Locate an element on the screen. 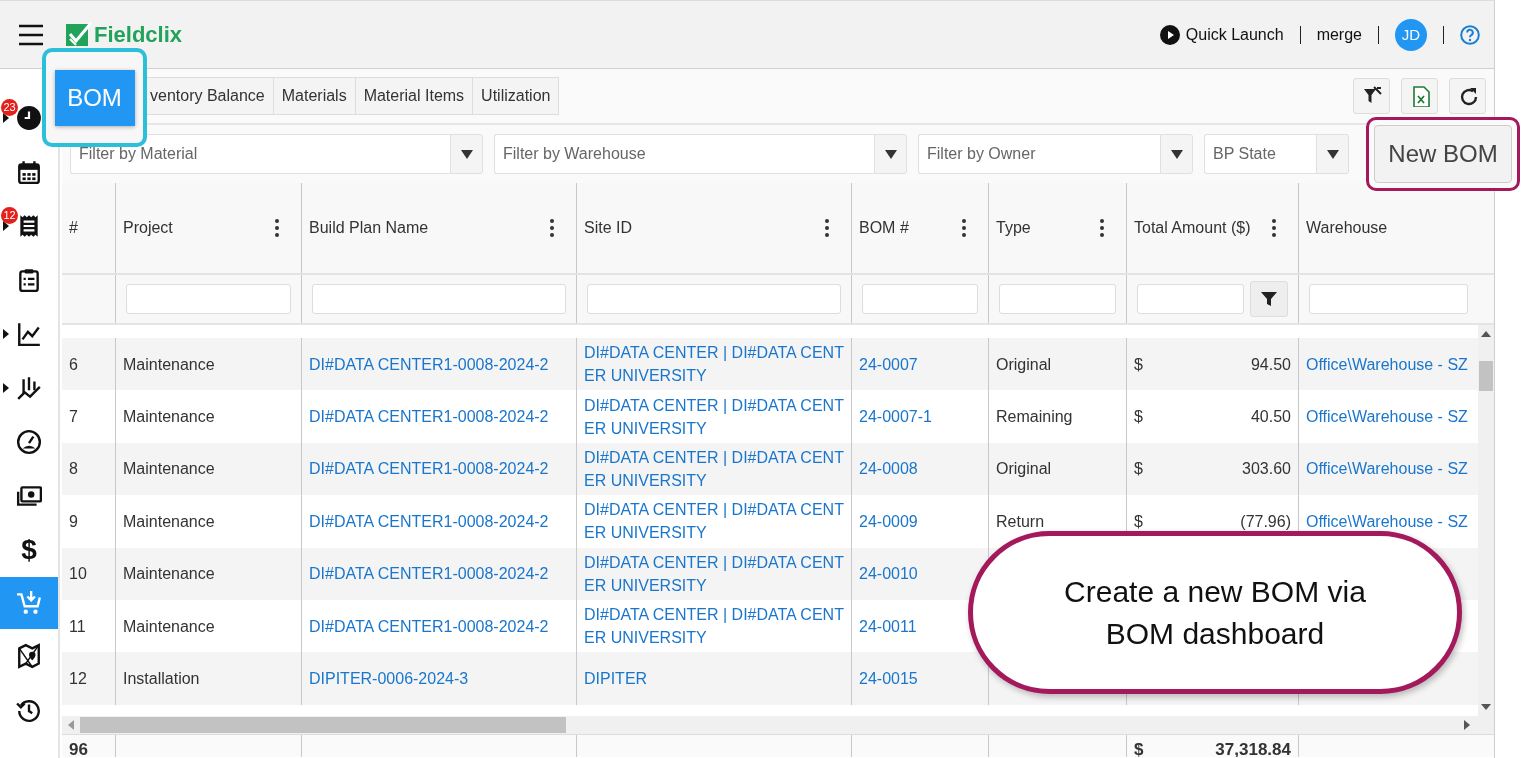  quick-launch-button: Quick Launch is located at coordinates (1221, 34).